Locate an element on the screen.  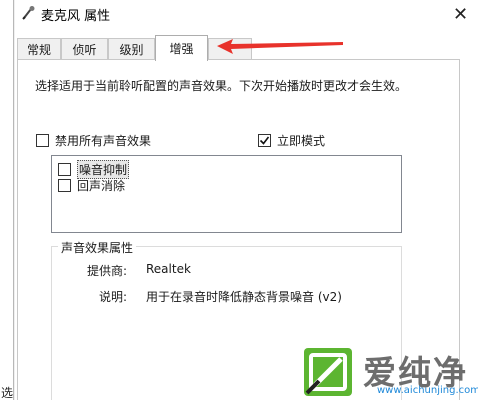
tab-levels: 级别 is located at coordinates (131, 49).